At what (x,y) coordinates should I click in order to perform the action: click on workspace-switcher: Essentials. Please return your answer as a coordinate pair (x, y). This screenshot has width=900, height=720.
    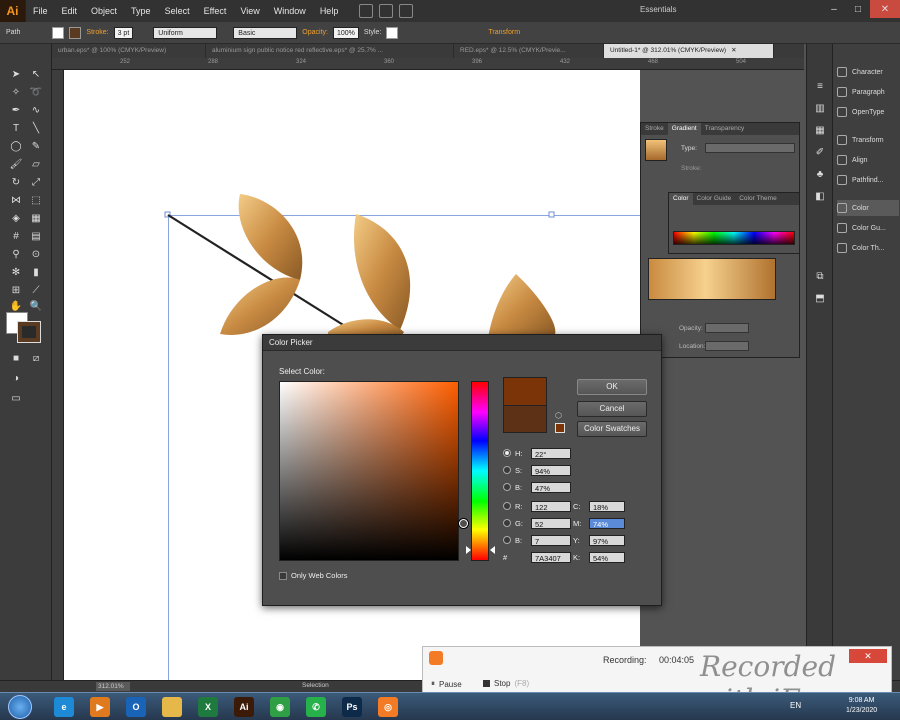
    Looking at the image, I should click on (658, 9).